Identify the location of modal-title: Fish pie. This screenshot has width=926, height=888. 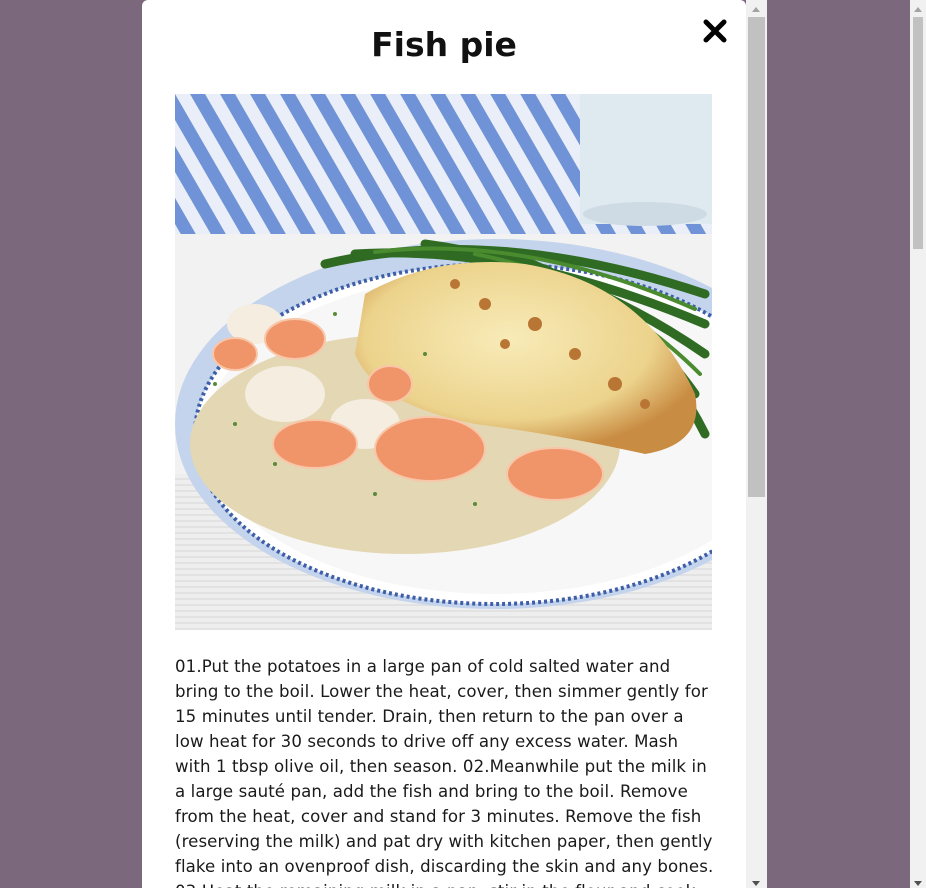
(444, 44).